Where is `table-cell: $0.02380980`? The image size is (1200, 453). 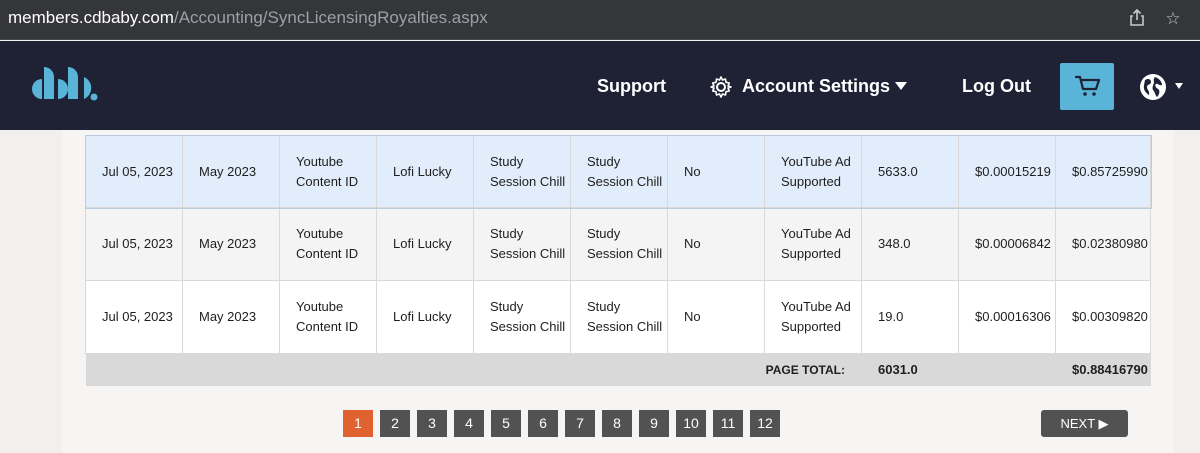
table-cell: $0.02380980 is located at coordinates (1103, 244).